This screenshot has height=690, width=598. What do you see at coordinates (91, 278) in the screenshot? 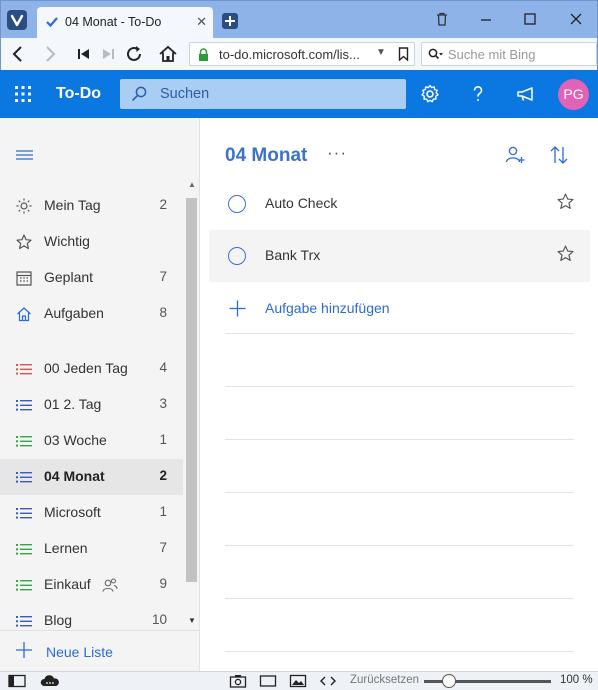
I see `sidebar-item-geplant: Geplant 7` at bounding box center [91, 278].